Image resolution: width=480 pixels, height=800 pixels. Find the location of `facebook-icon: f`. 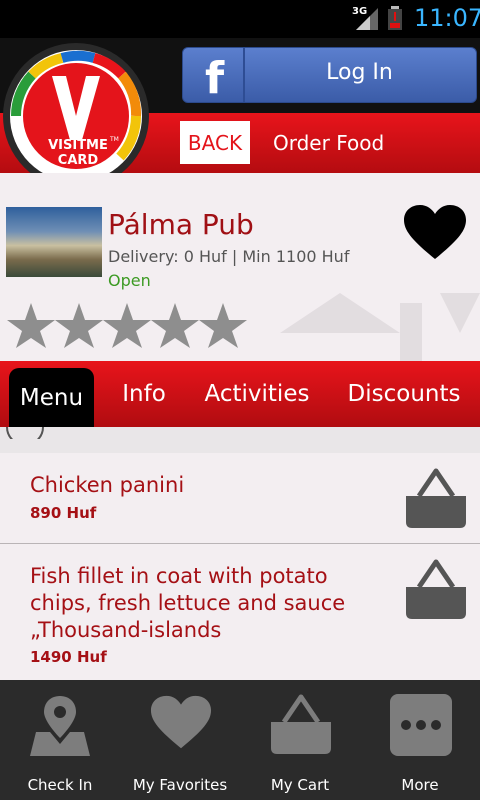

facebook-icon: f is located at coordinates (214, 76).